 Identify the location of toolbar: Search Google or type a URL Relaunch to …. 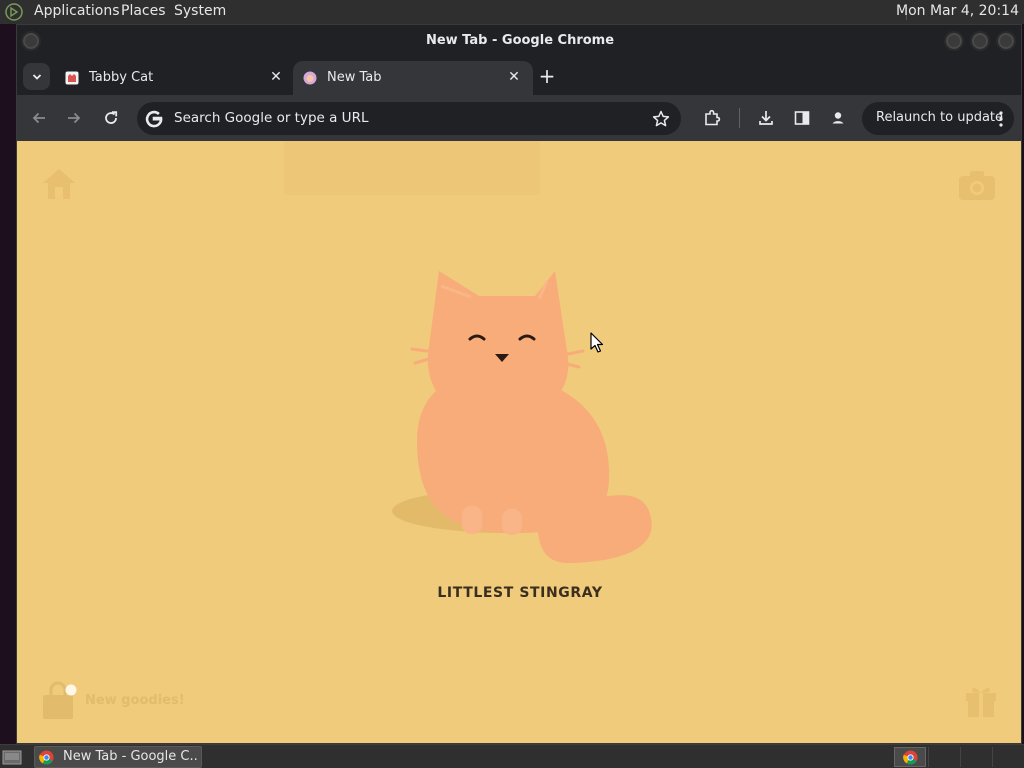
(519, 118).